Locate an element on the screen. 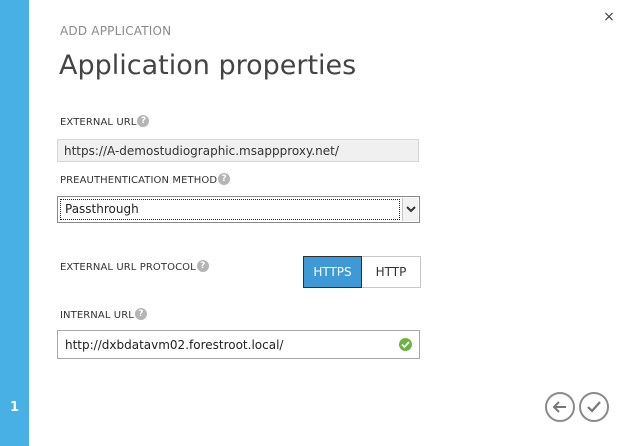  protocol-option-https: HTTPS is located at coordinates (332, 272).